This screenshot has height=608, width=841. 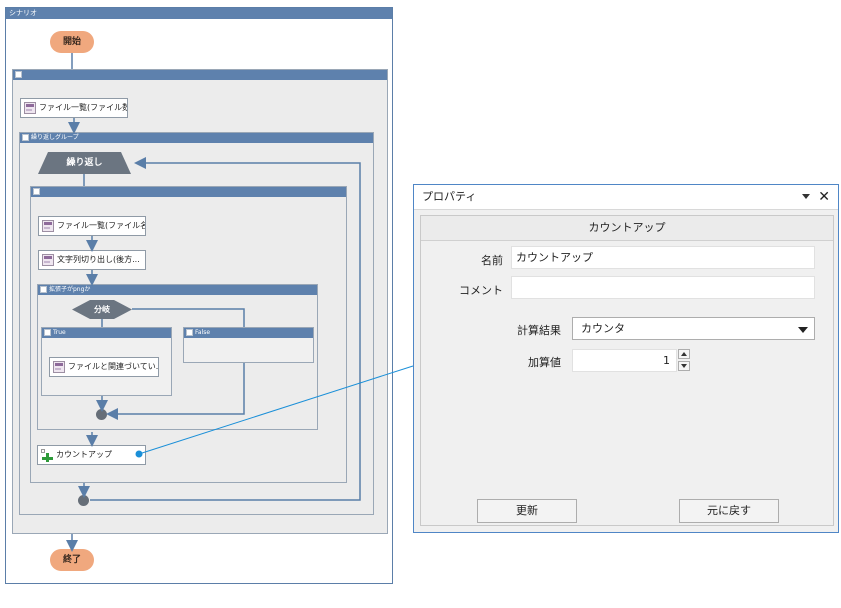 I want to click on outer-group-header, so click(x=200, y=75).